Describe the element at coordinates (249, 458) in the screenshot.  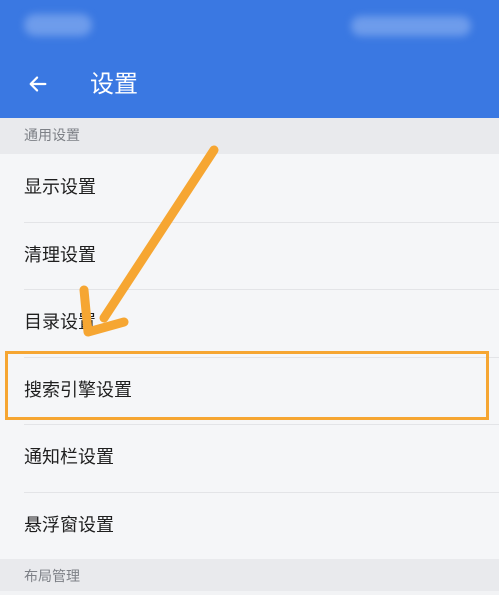
I see `settings-item-notification-bar: 通知栏设置` at that location.